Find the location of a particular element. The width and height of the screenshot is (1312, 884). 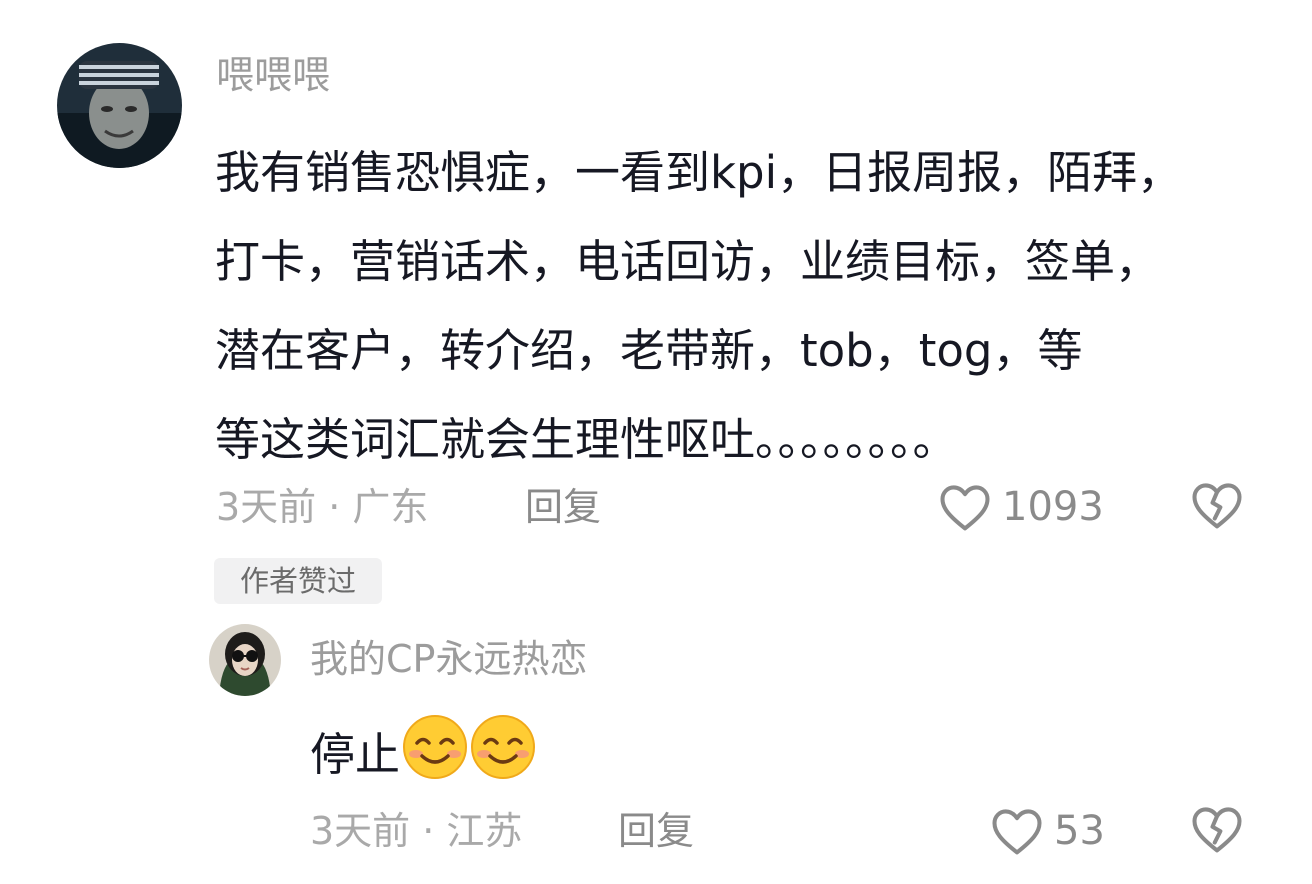

comment-text-line: 我有销售恐惧症，一看到kpi，日报周报，陌拜， is located at coordinates (699, 172).